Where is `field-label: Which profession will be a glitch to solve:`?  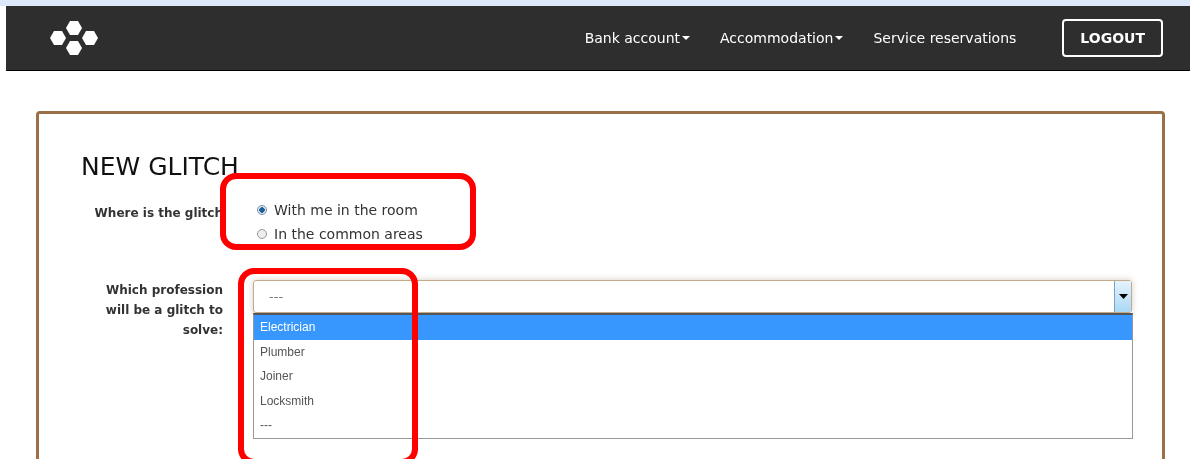 field-label: Which profession will be a glitch to solve: is located at coordinates (163, 310).